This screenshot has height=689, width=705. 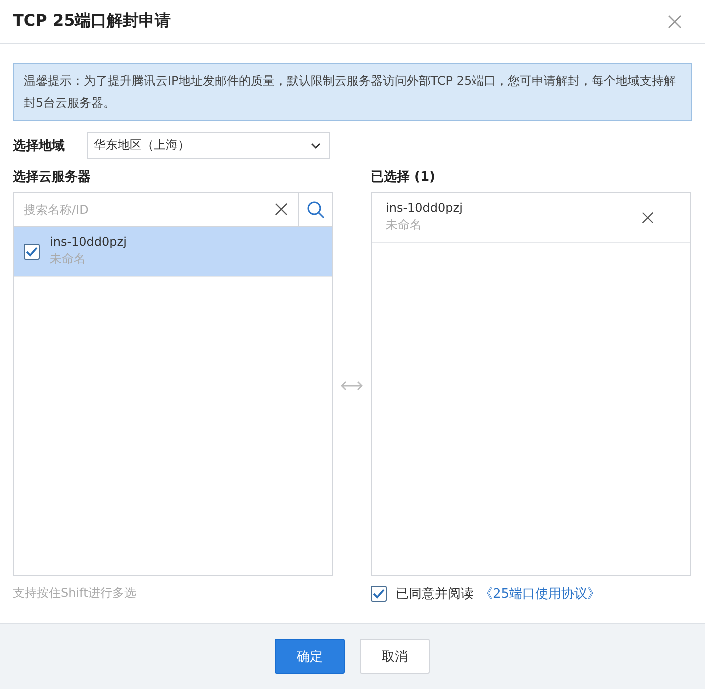 I want to click on checkbox, so click(x=32, y=252).